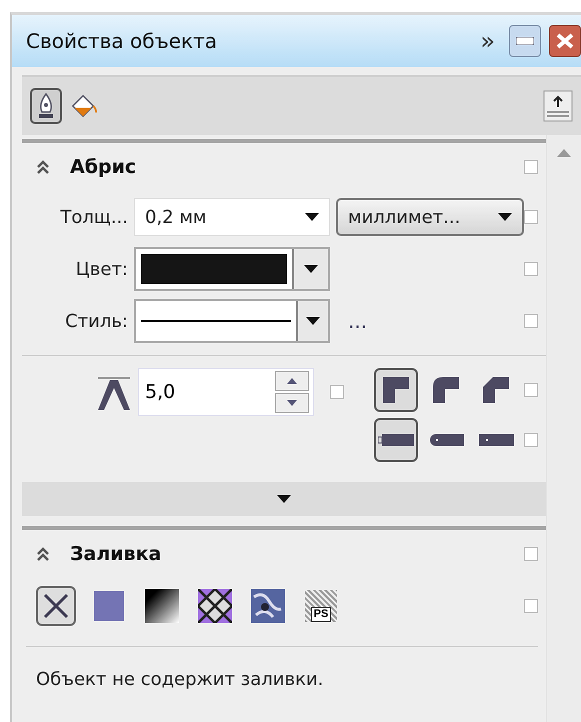 Image resolution: width=581 pixels, height=722 pixels. What do you see at coordinates (226, 392) in the screenshot?
I see `miter-limit-spinbox: 5,0` at bounding box center [226, 392].